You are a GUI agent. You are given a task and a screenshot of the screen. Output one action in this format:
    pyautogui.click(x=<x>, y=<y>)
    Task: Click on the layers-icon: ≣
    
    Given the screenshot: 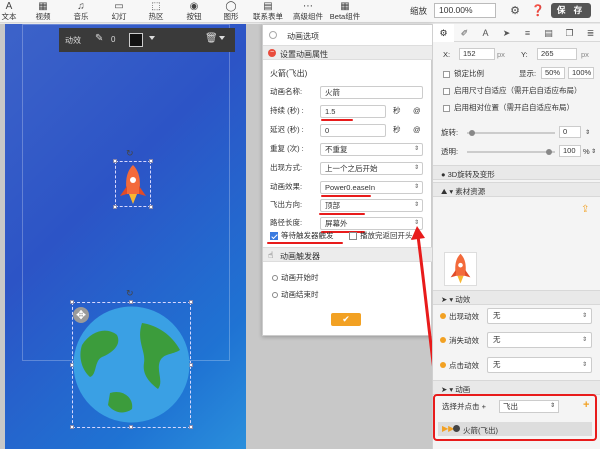 What is the action you would take?
    pyautogui.click(x=590, y=33)
    